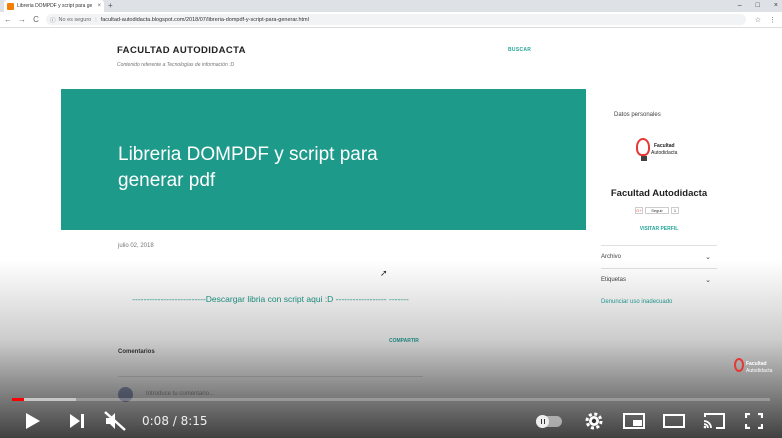  I want to click on profile-logo: Facultad Autodidacta, so click(659, 153).